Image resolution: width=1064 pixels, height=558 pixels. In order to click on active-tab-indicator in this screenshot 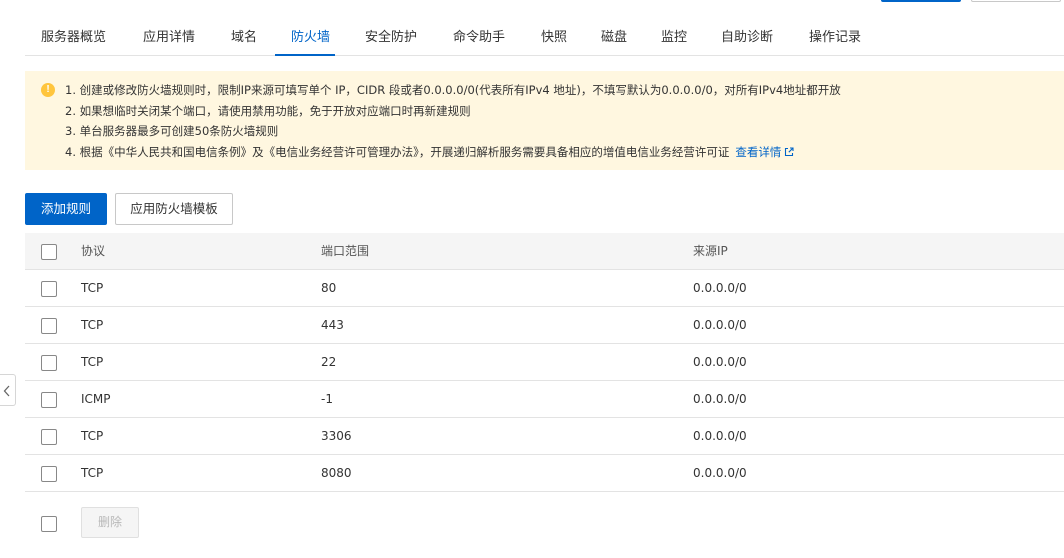, I will do `click(305, 55)`.